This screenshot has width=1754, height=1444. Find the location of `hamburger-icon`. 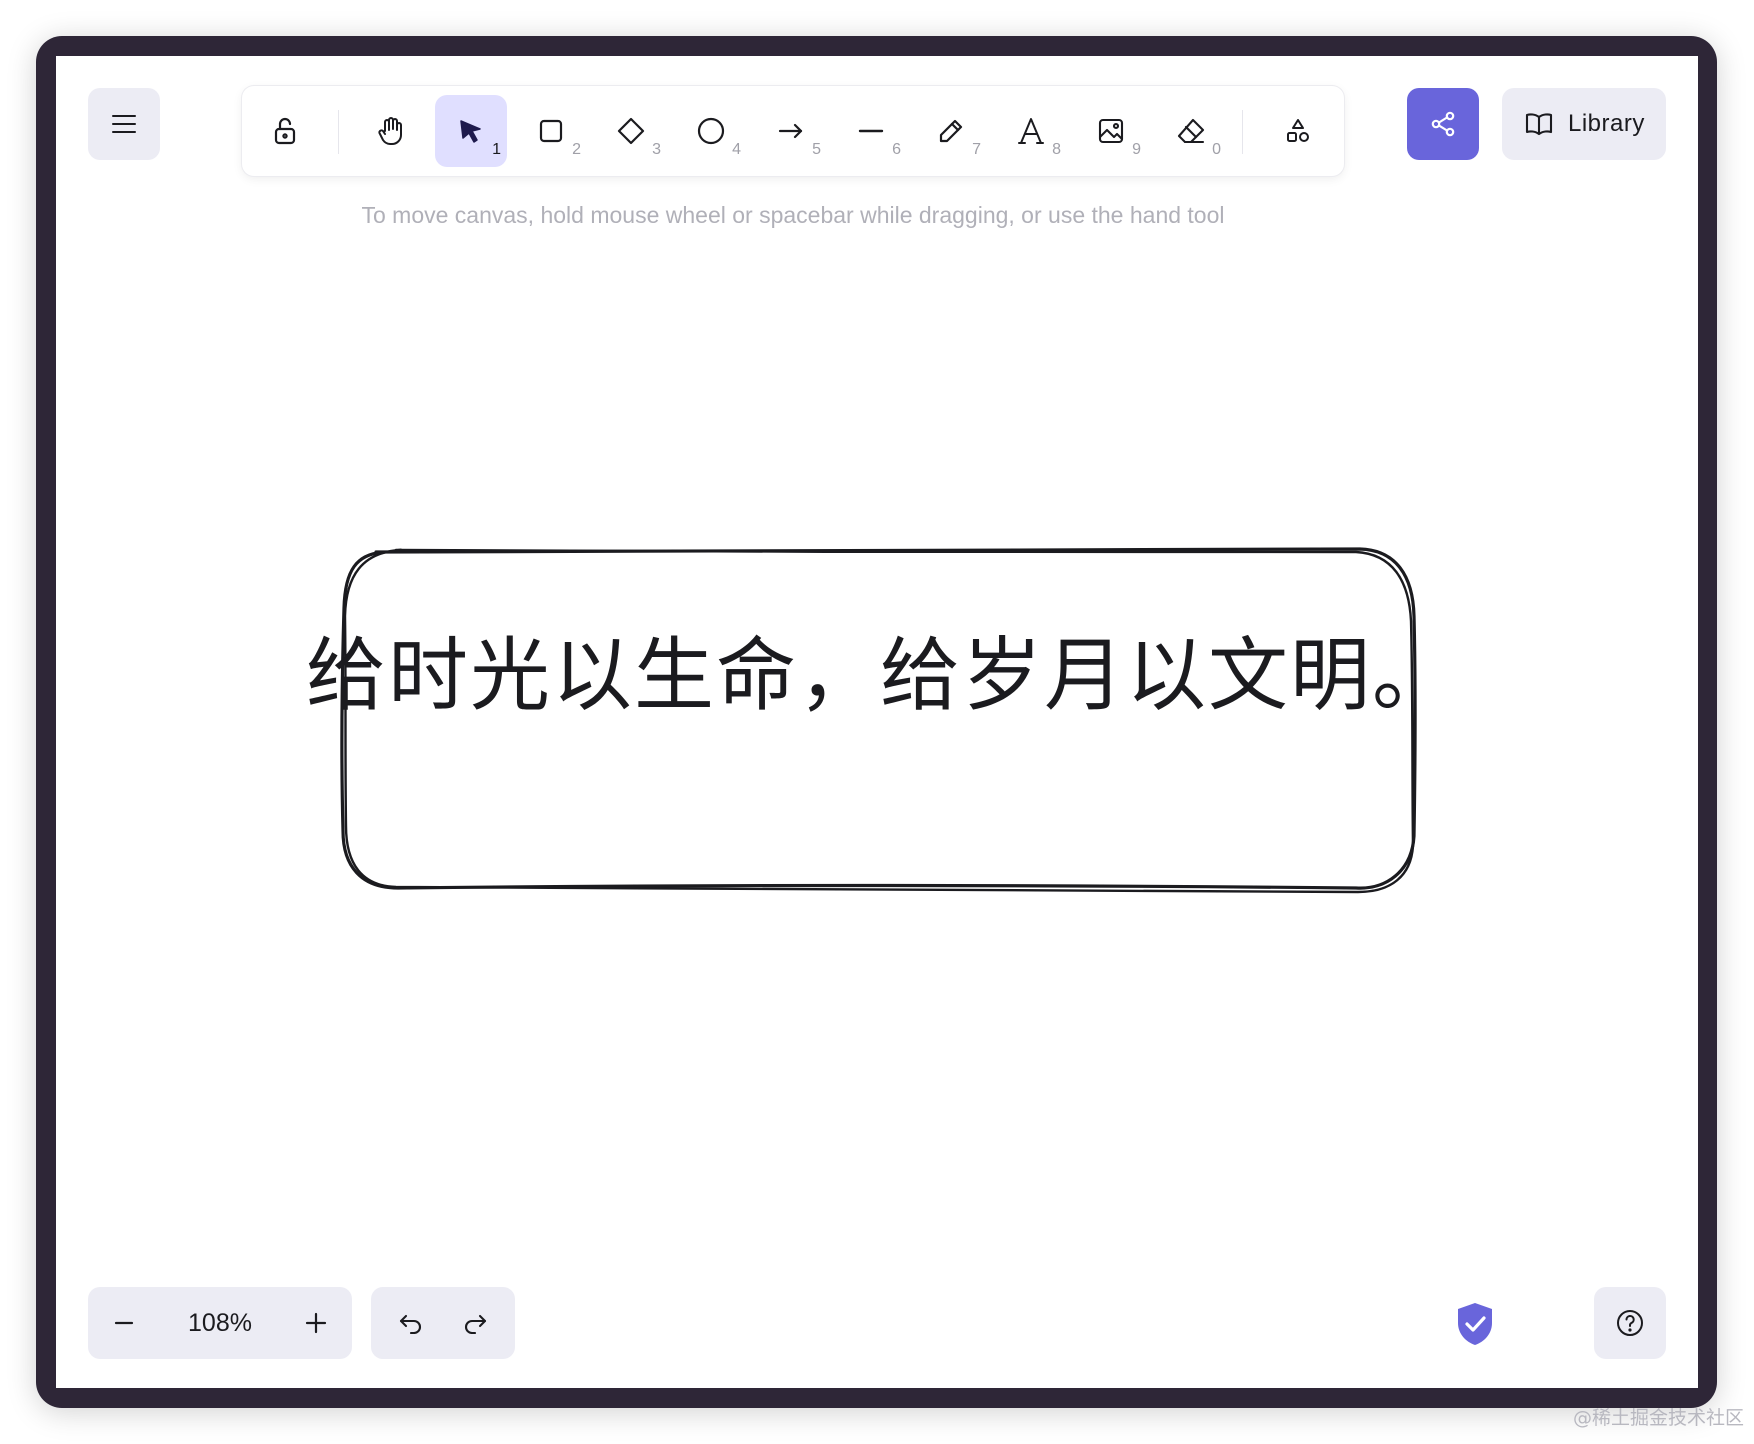

hamburger-icon is located at coordinates (124, 124).